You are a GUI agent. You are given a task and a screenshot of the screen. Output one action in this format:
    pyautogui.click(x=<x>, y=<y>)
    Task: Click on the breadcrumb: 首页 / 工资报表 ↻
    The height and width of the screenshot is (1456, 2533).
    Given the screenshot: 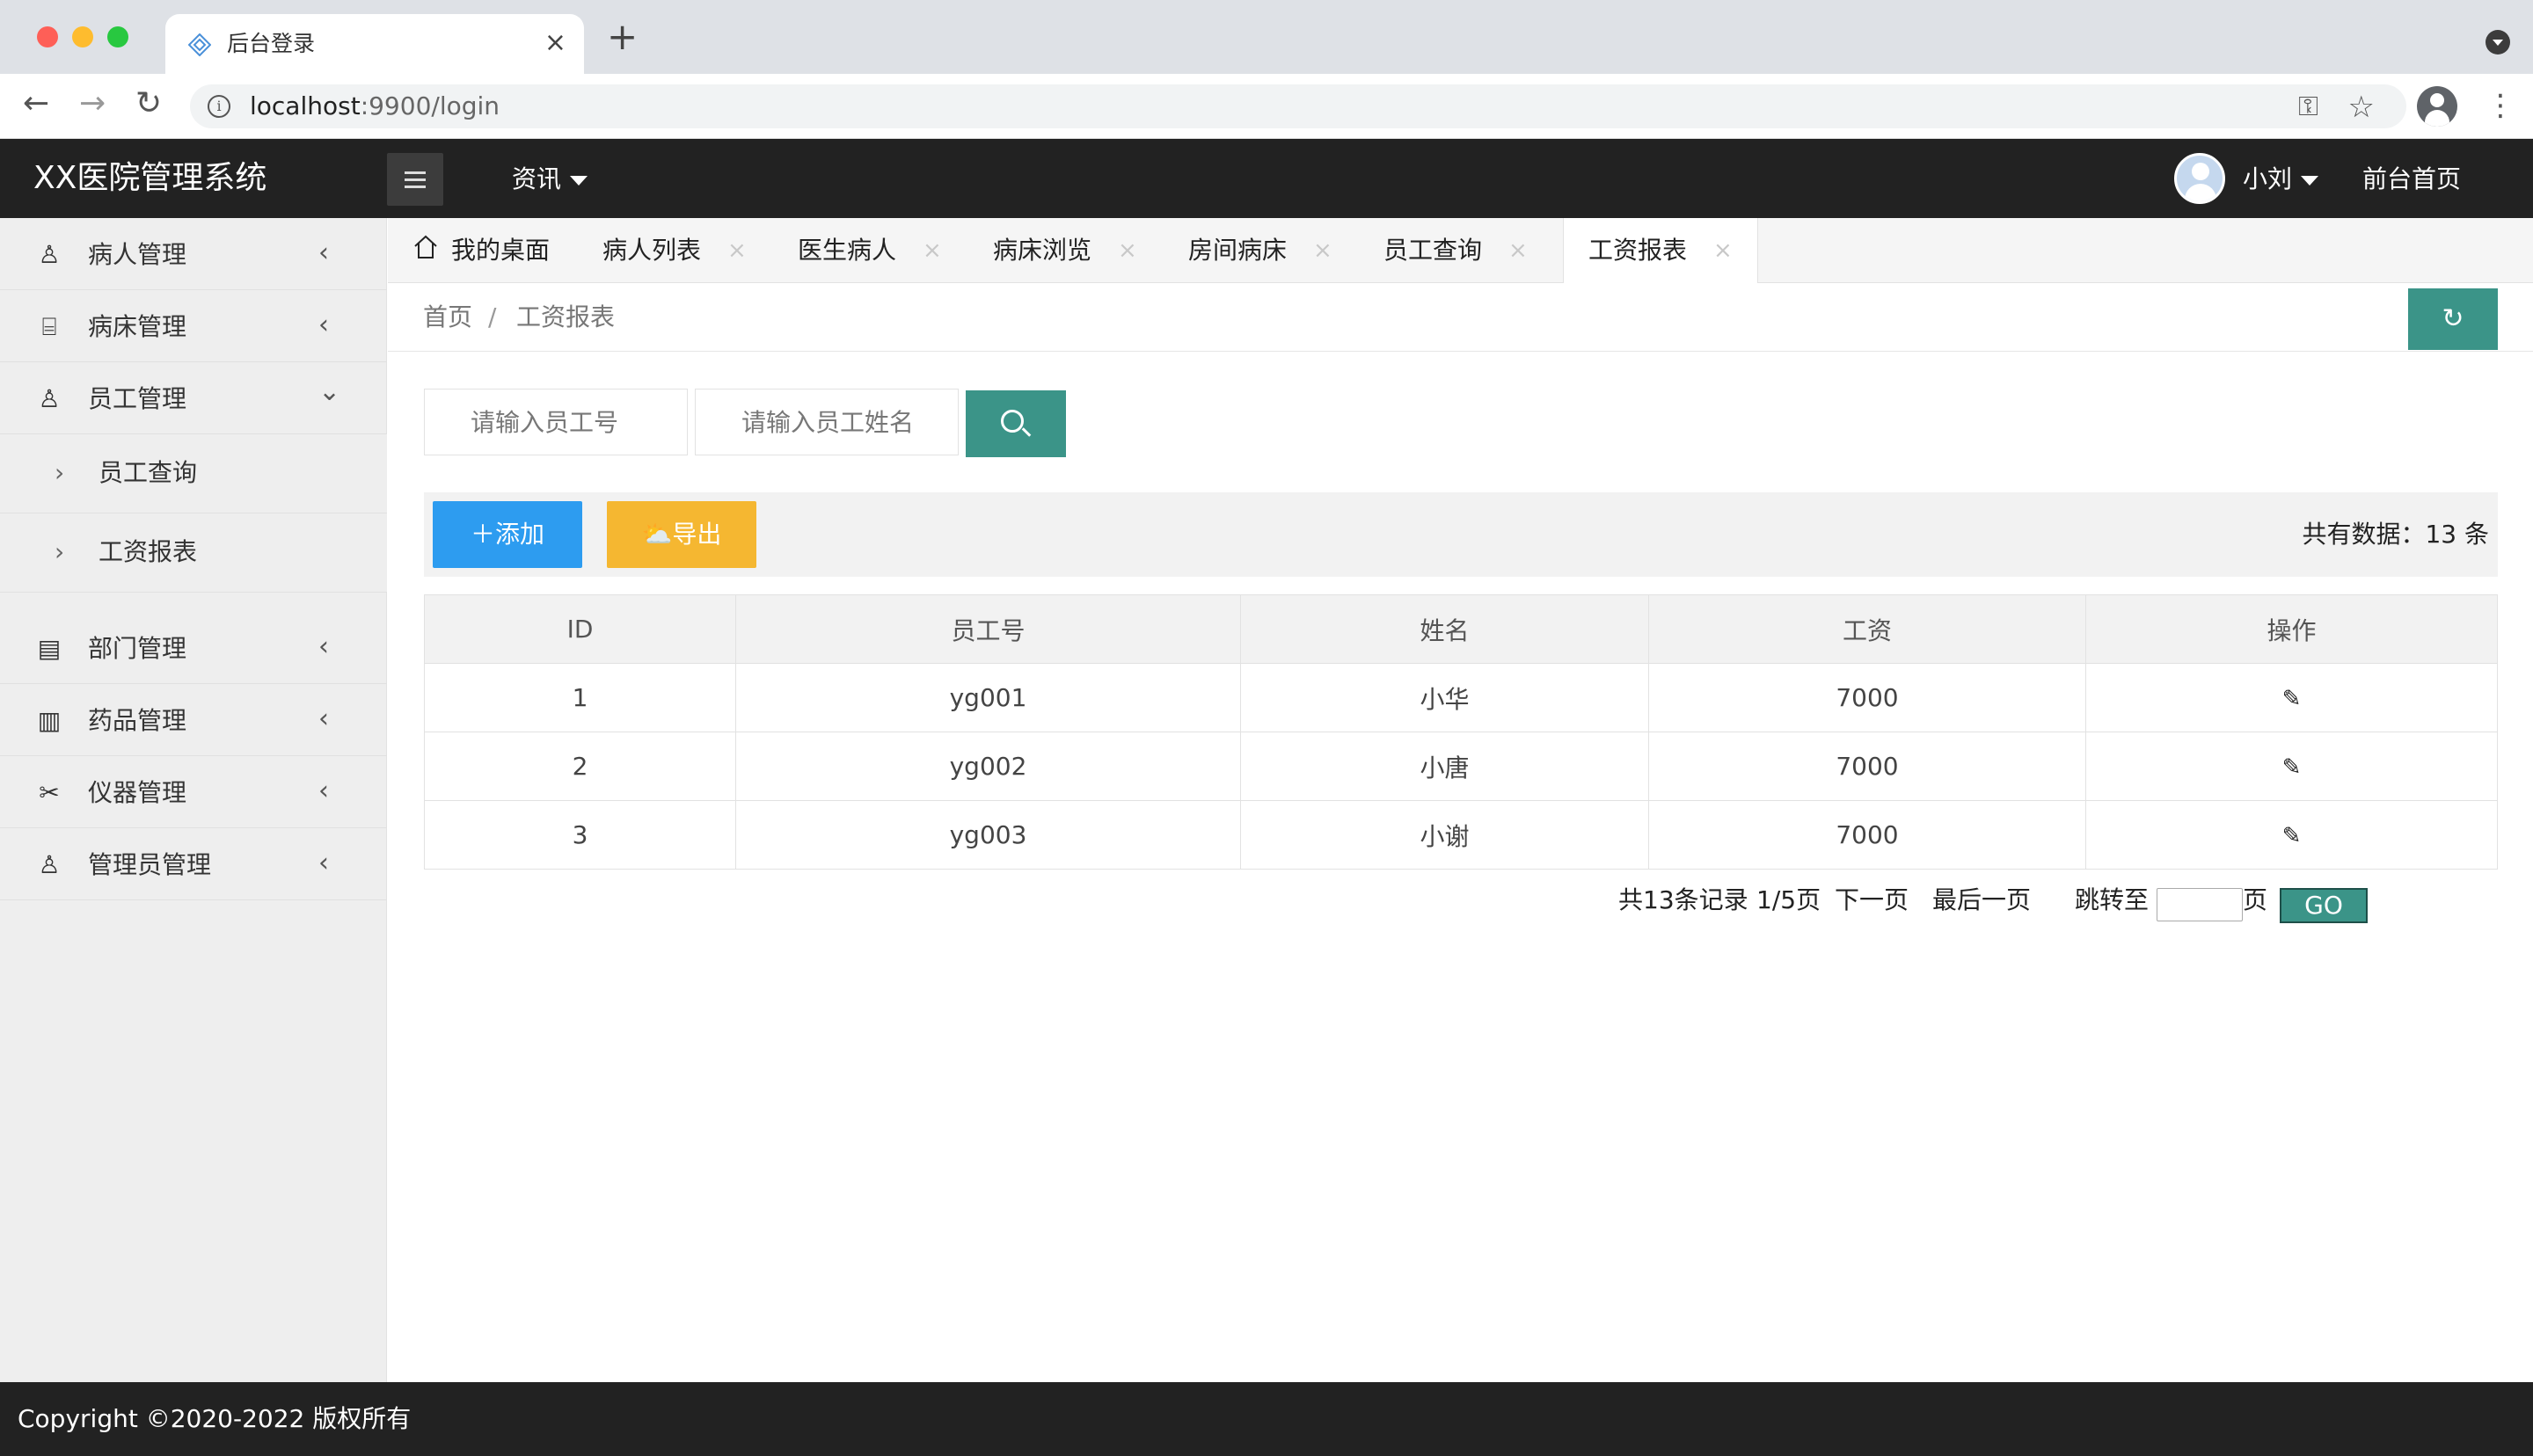 What is the action you would take?
    pyautogui.click(x=1460, y=317)
    